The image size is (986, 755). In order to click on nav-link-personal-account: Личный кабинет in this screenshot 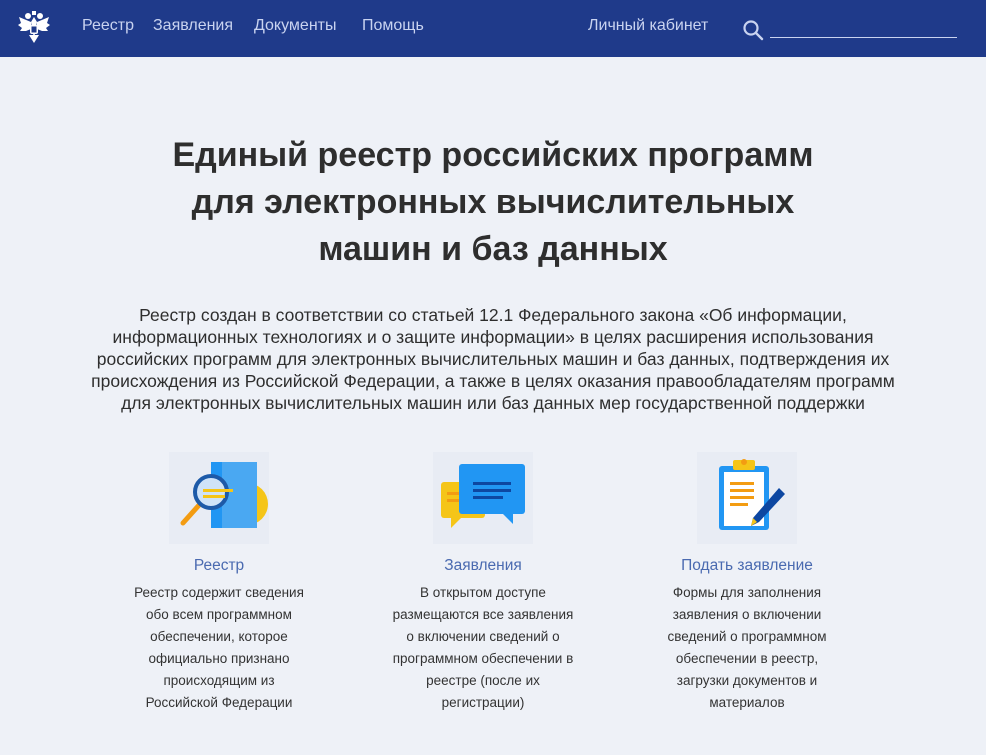, I will do `click(648, 26)`.